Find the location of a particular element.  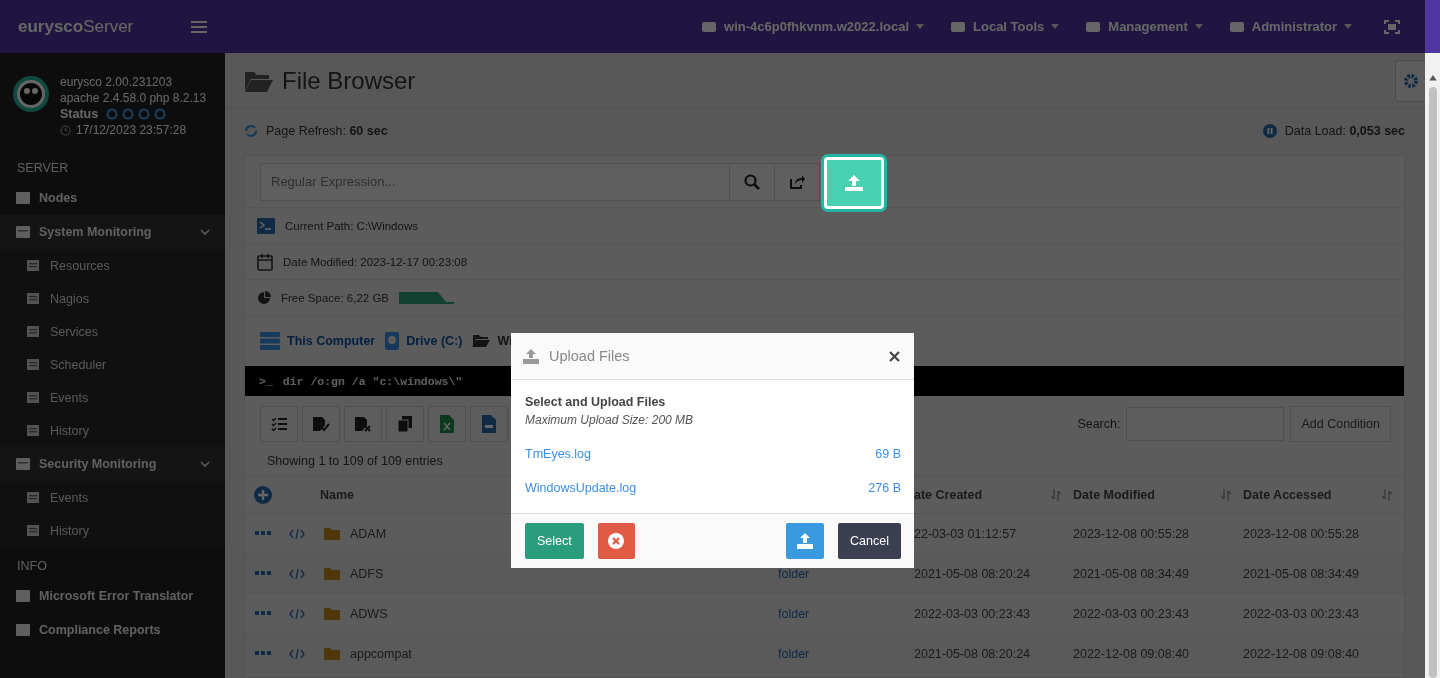

file-size: 276 B is located at coordinates (884, 488).